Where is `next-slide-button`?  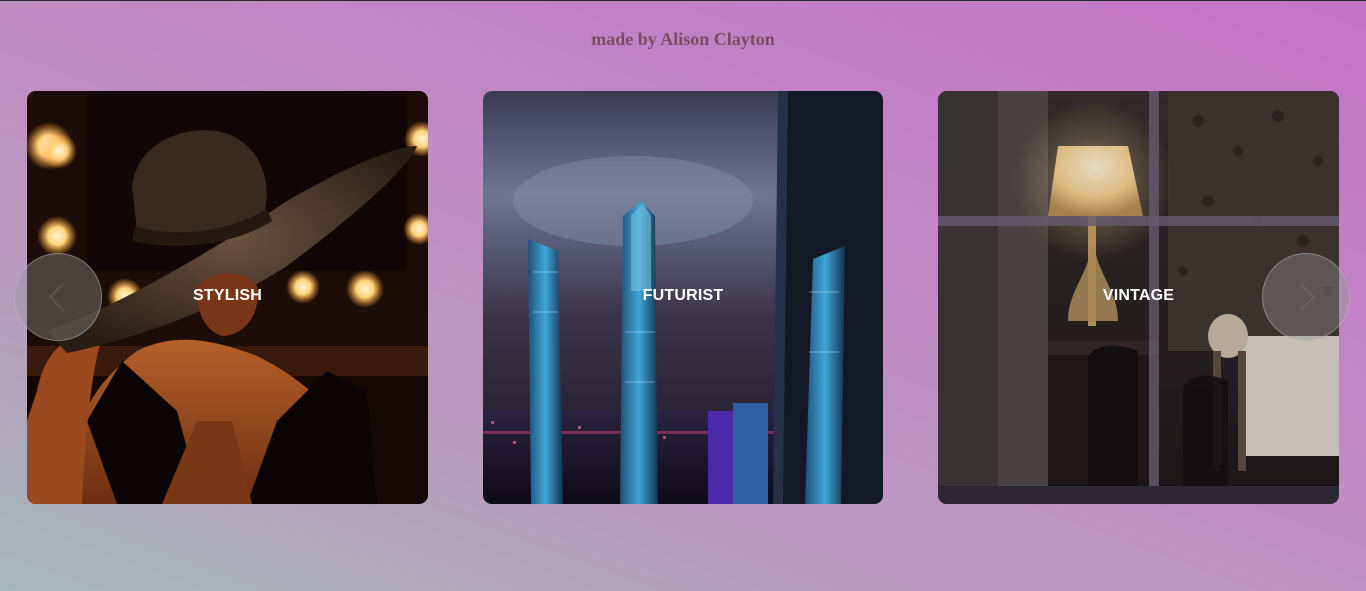
next-slide-button is located at coordinates (1306, 297).